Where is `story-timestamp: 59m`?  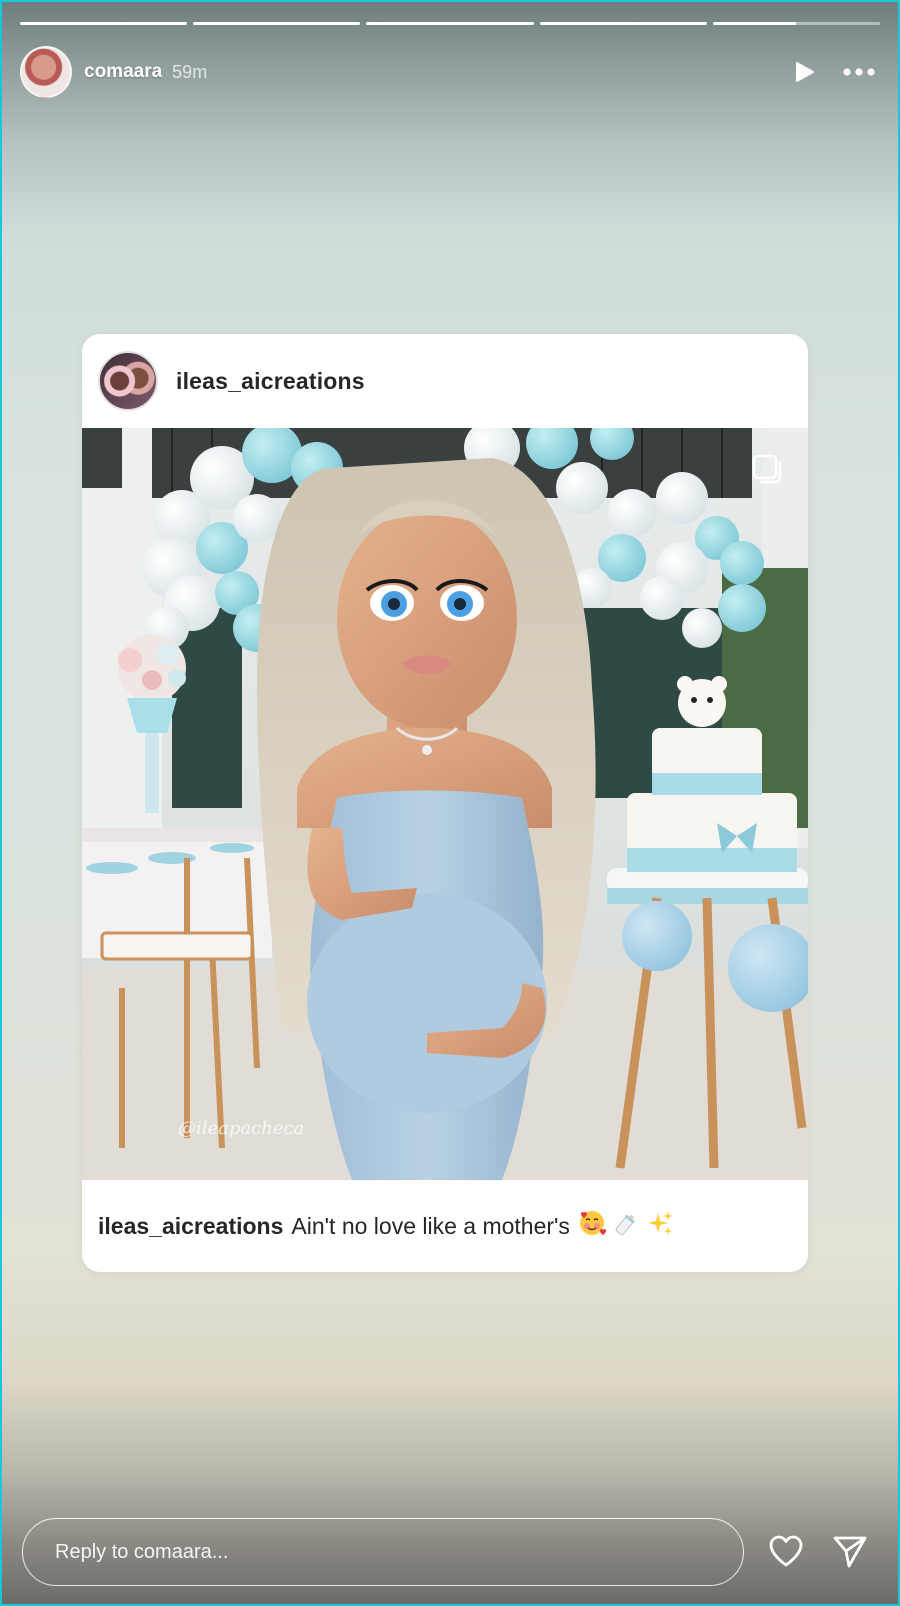 story-timestamp: 59m is located at coordinates (190, 71).